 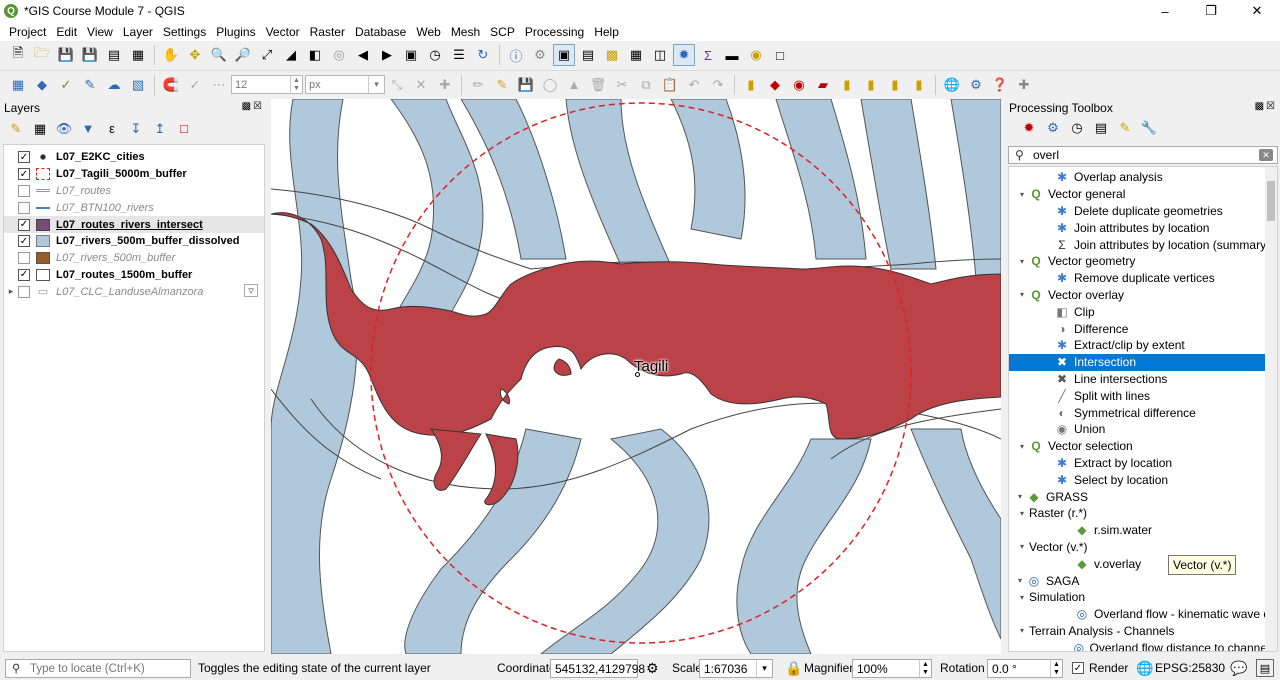 What do you see at coordinates (799, 85) in the screenshot?
I see `pin-labels-icon: ◉` at bounding box center [799, 85].